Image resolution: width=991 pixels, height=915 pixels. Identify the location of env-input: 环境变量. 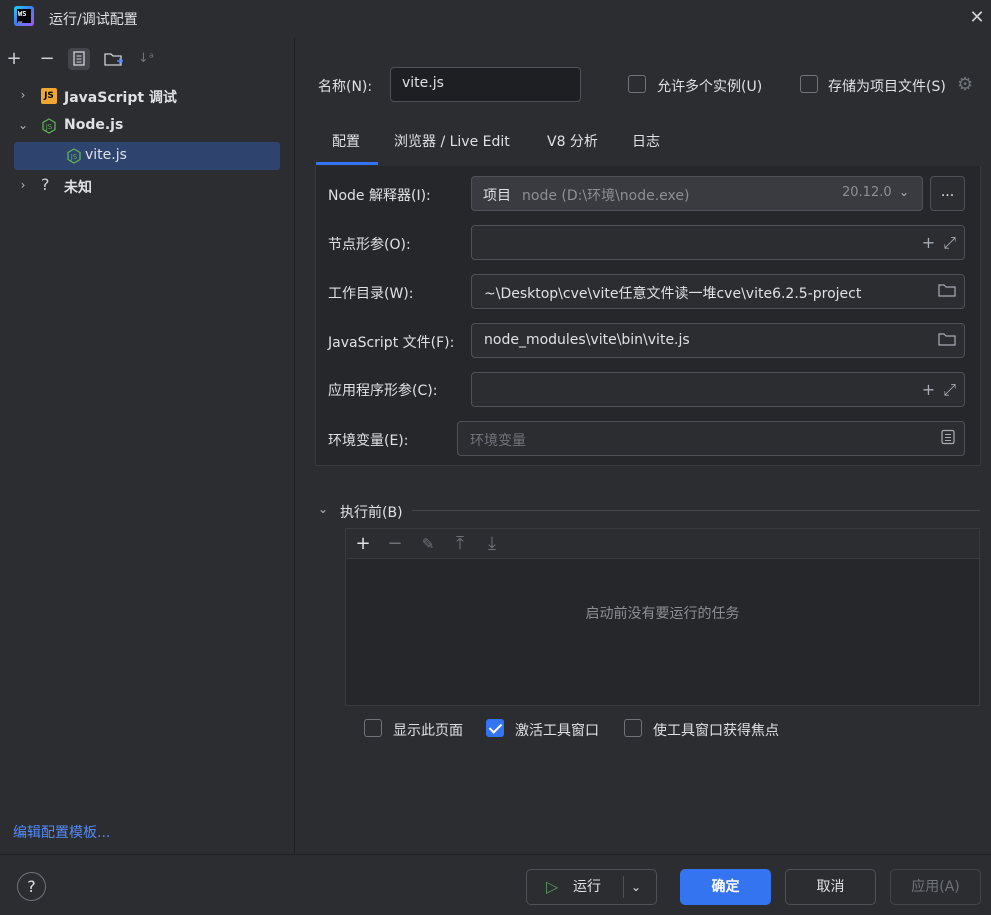
(711, 438).